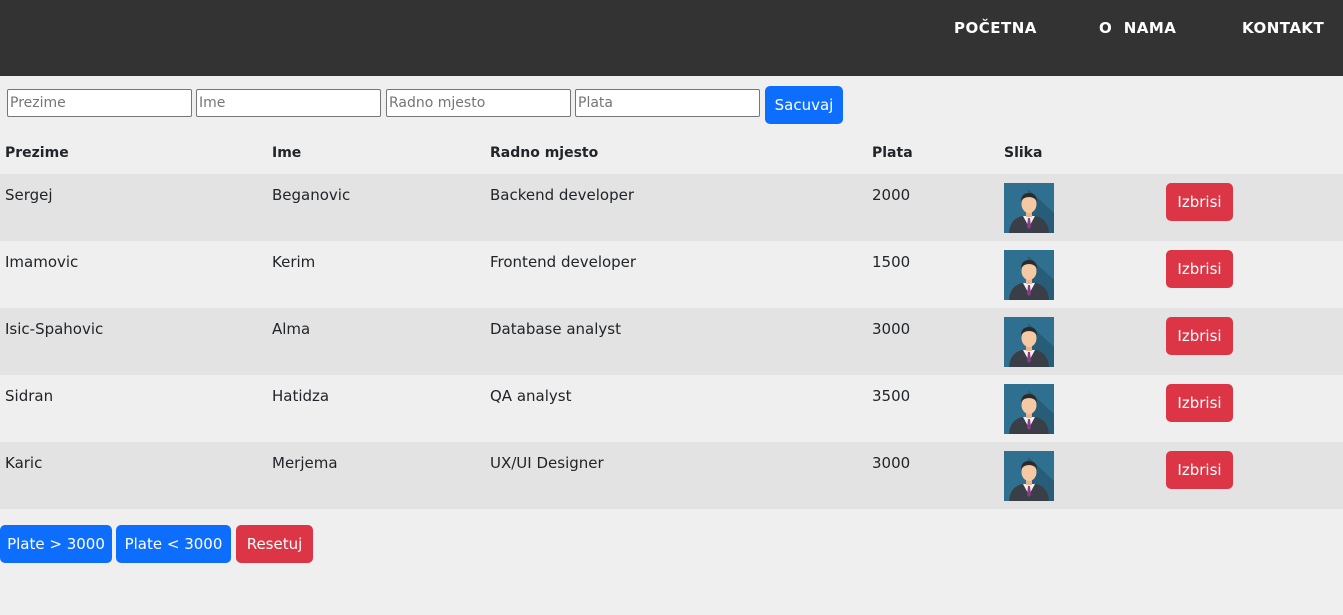  Describe the element at coordinates (891, 262) in the screenshot. I see `cell-plata: 1500` at that location.